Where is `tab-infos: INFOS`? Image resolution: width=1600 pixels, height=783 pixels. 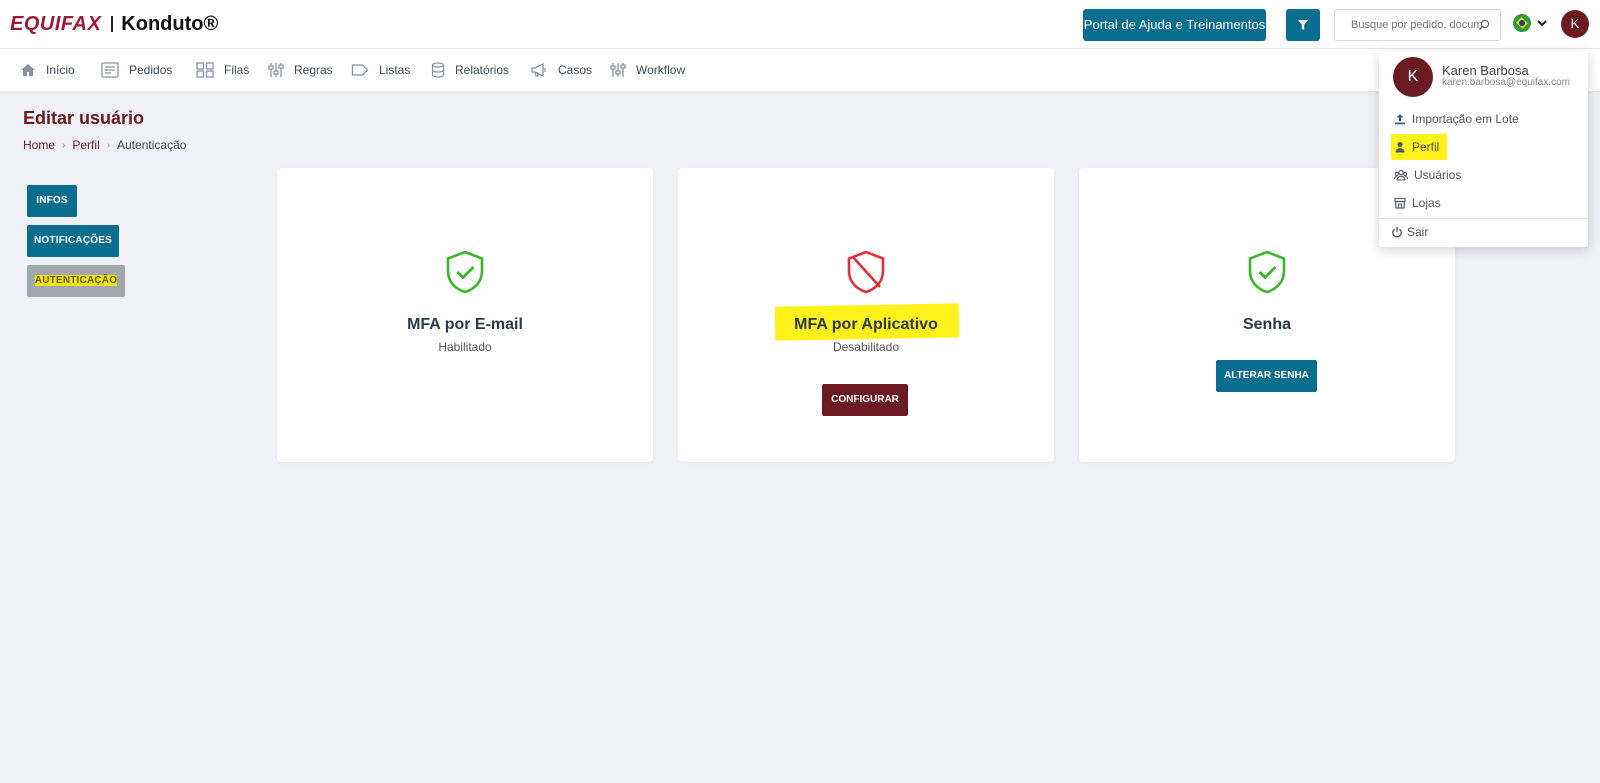
tab-infos: INFOS is located at coordinates (52, 201).